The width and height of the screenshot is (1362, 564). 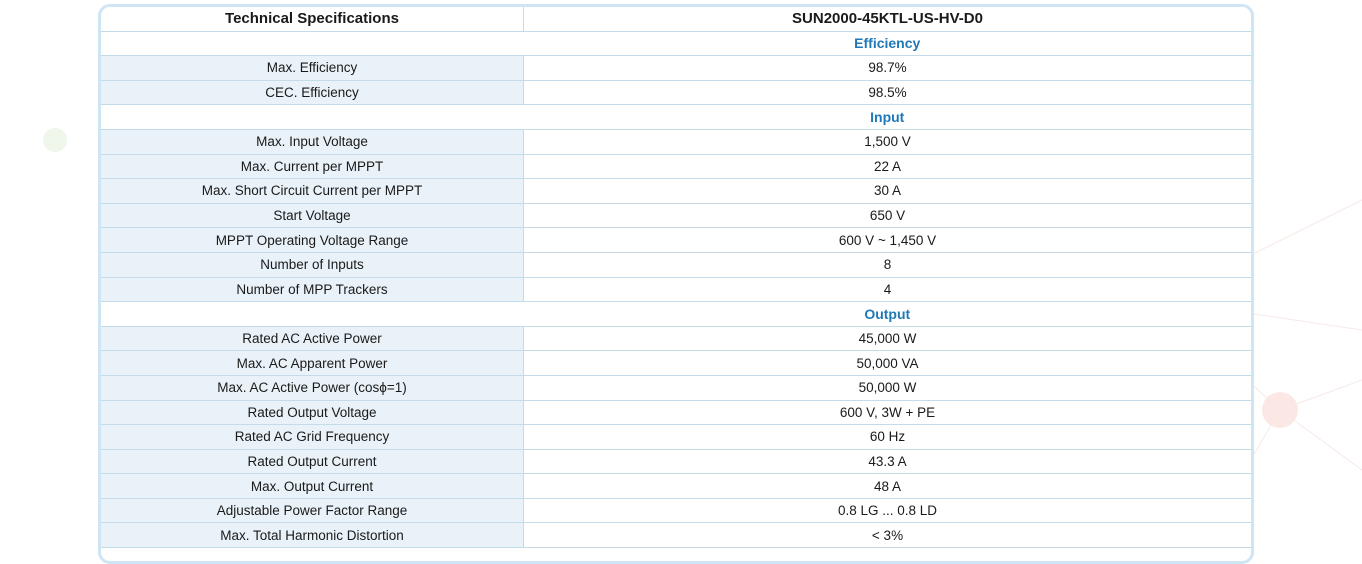 I want to click on spec-value: 50,000 W, so click(x=887, y=388).